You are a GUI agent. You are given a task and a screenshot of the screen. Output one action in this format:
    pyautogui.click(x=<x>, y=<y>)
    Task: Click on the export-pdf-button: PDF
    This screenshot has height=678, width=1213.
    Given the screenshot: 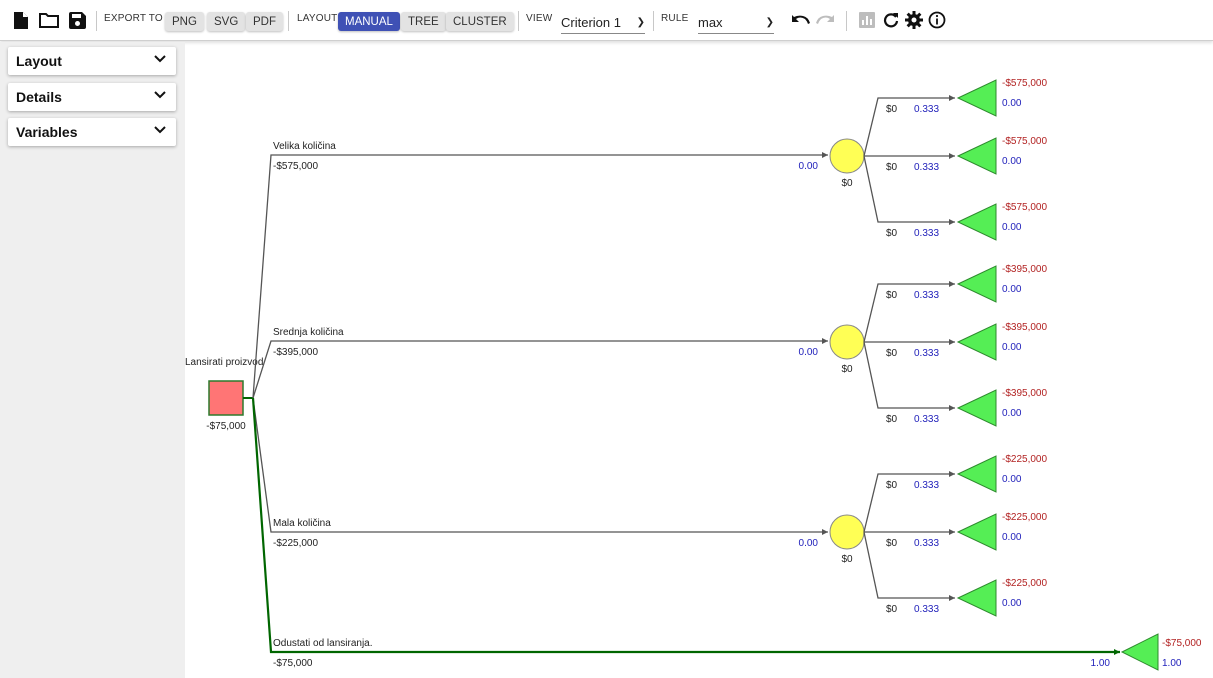 What is the action you would take?
    pyautogui.click(x=264, y=21)
    